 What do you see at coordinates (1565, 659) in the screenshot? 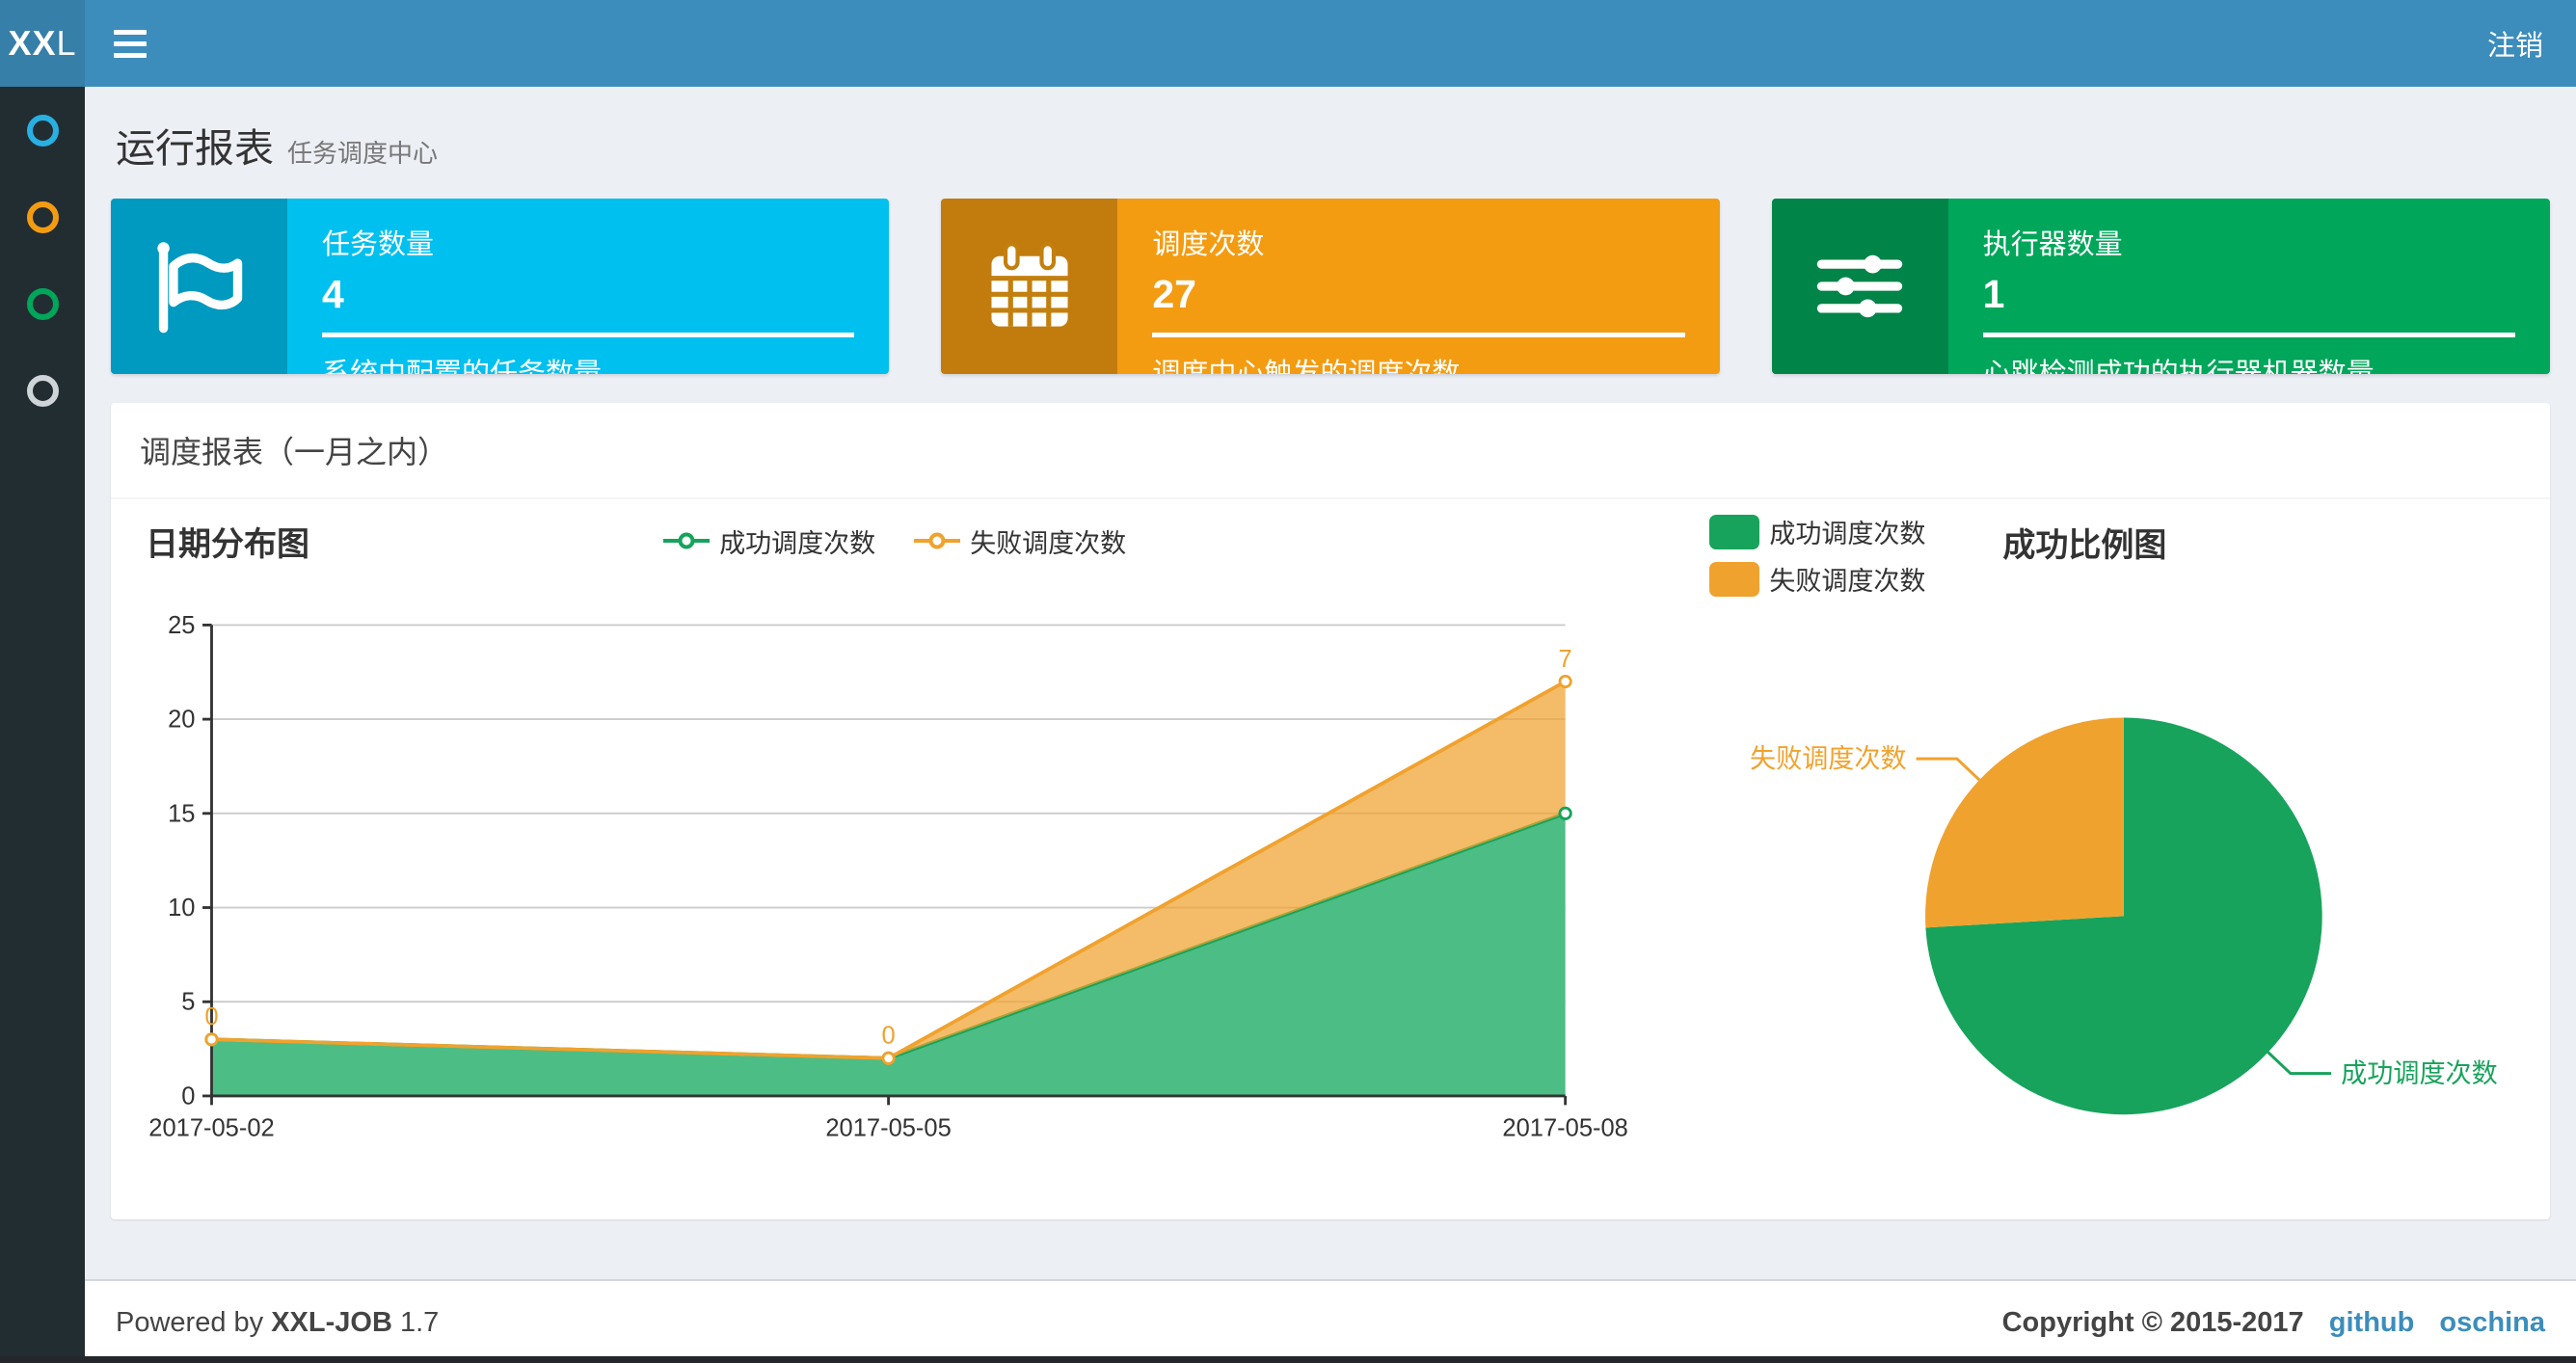
I see `svg-text: 7` at bounding box center [1565, 659].